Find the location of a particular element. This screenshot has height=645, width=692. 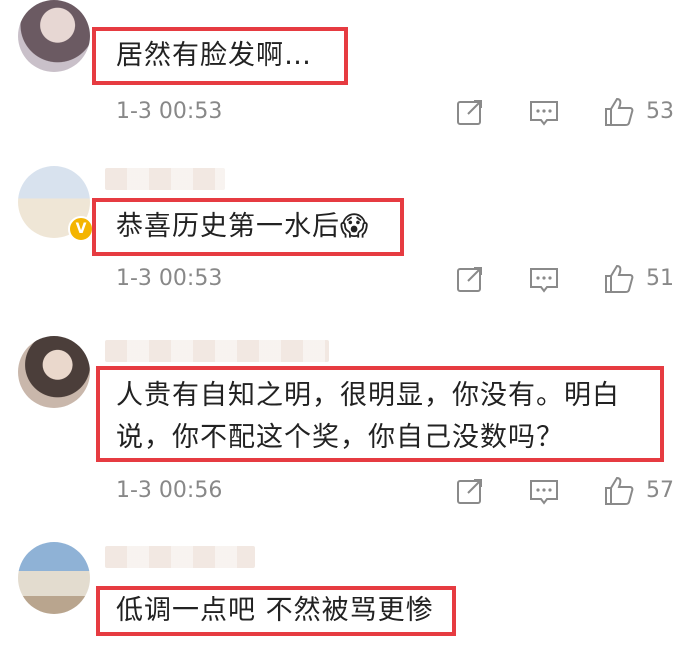

comment-text: 恭喜历史第一水后😱 is located at coordinates (243, 226).